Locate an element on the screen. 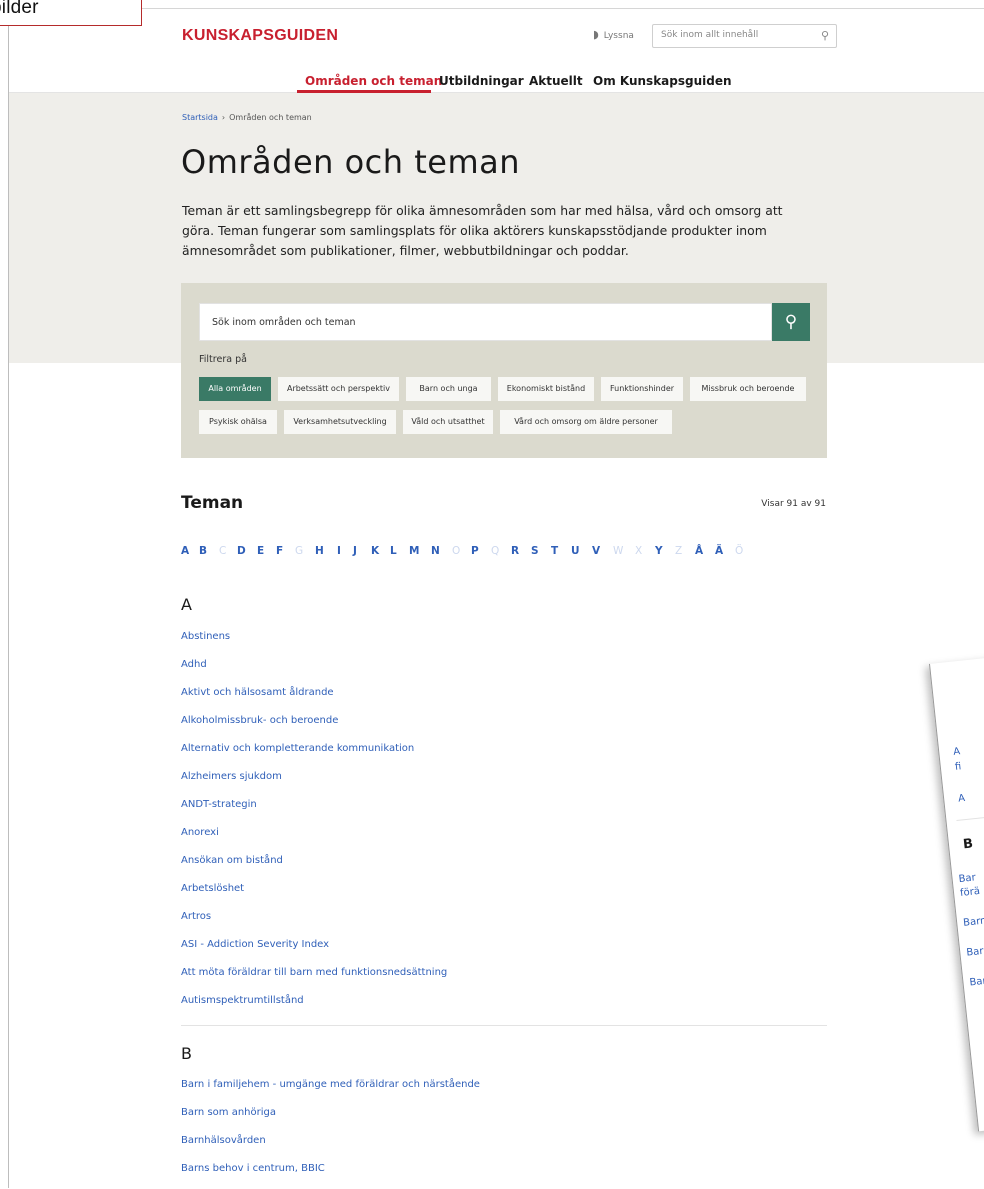 The image size is (984, 1189). letter-link: M is located at coordinates (414, 551).